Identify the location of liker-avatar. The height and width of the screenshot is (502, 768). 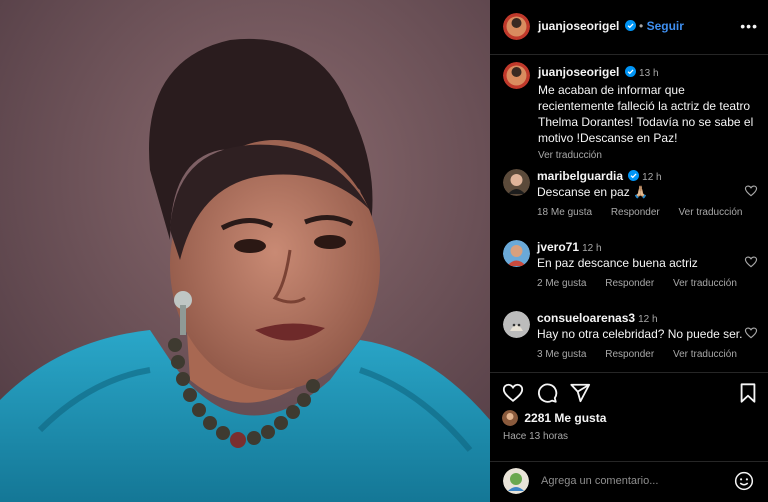
(510, 418).